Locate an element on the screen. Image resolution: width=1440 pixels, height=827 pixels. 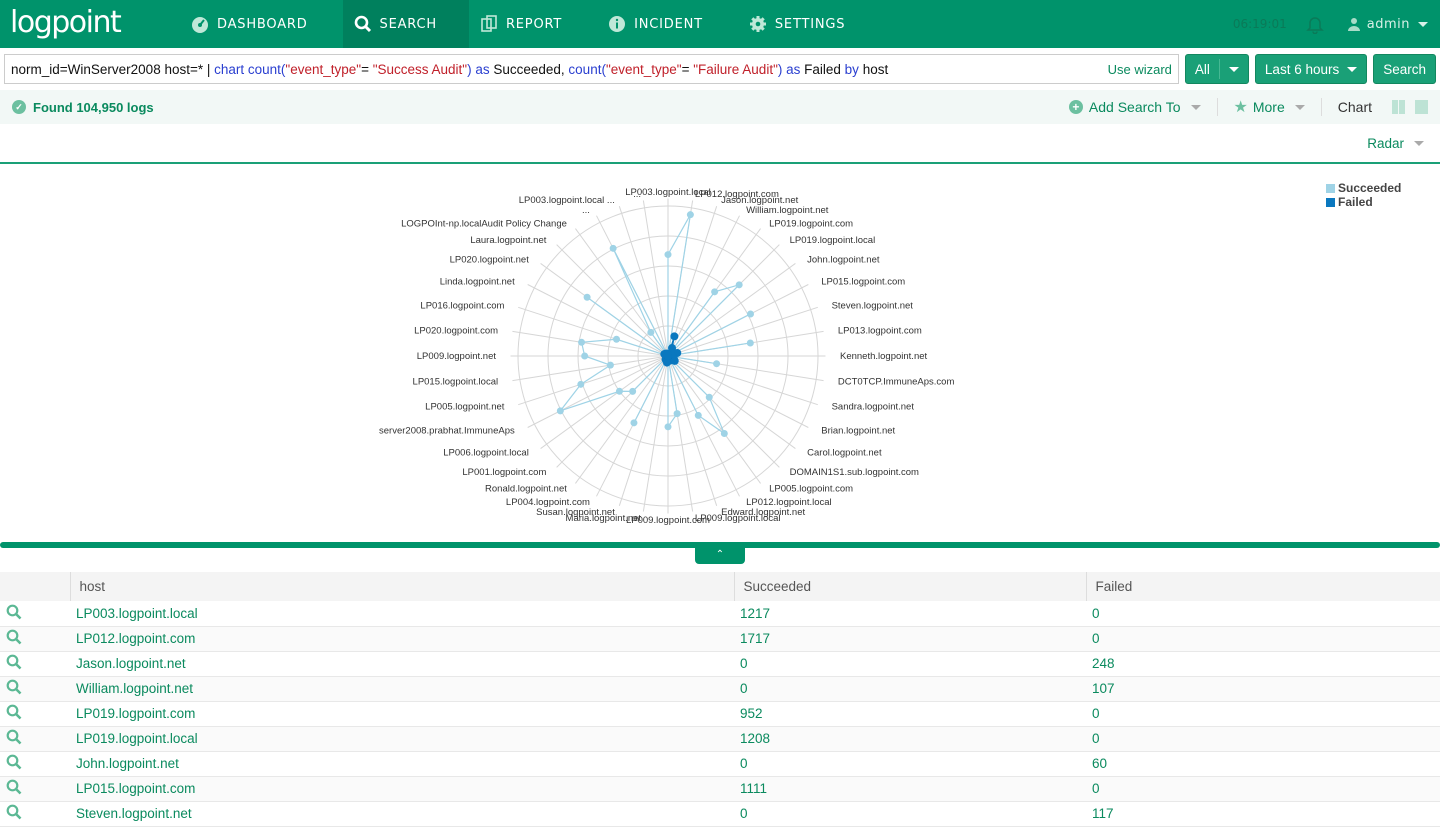
nav-dashboard-label: DASHBOARD is located at coordinates (262, 24).